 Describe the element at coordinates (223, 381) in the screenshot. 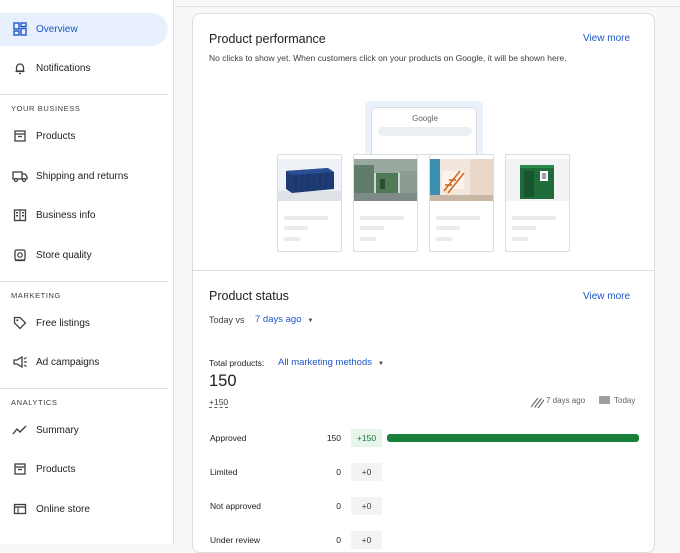

I see `total-products-value: 150` at that location.